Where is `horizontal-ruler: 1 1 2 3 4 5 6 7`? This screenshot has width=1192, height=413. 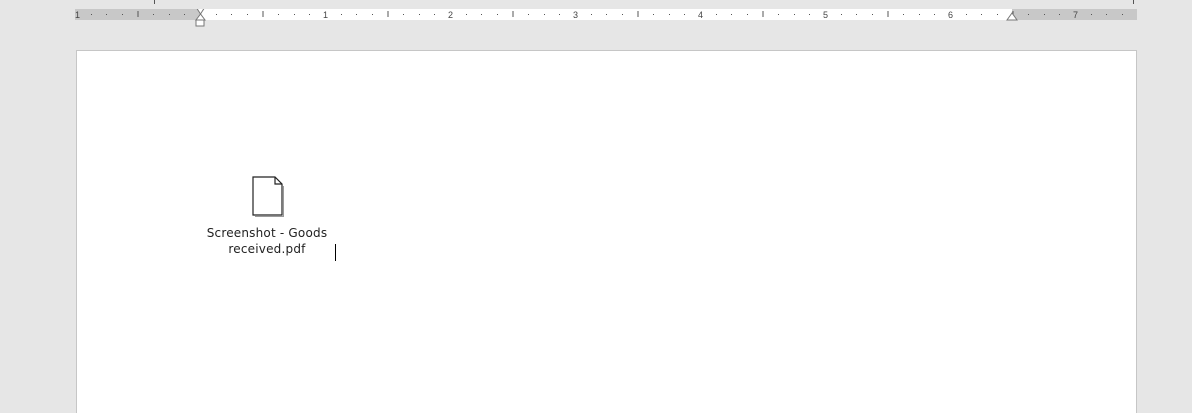
horizontal-ruler: 1 1 2 3 4 5 6 7 is located at coordinates (606, 18).